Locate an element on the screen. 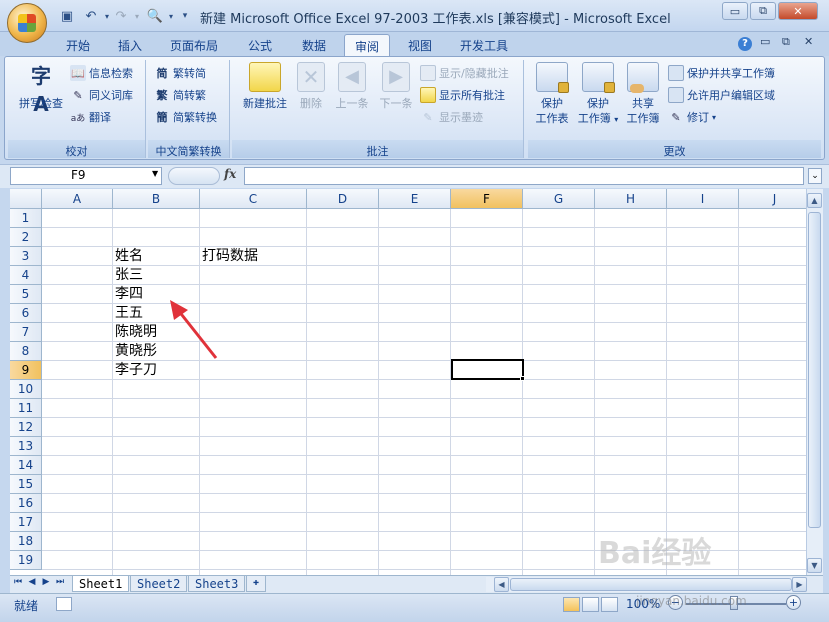  ribbon-minimize-icon: ▭ is located at coordinates (765, 41).